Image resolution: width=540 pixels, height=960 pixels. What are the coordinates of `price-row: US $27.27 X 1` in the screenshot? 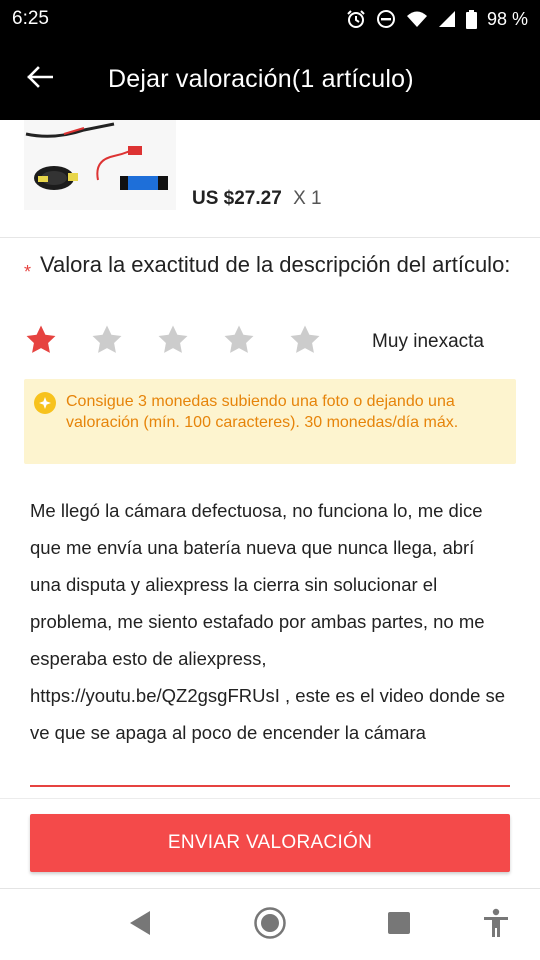 It's located at (257, 199).